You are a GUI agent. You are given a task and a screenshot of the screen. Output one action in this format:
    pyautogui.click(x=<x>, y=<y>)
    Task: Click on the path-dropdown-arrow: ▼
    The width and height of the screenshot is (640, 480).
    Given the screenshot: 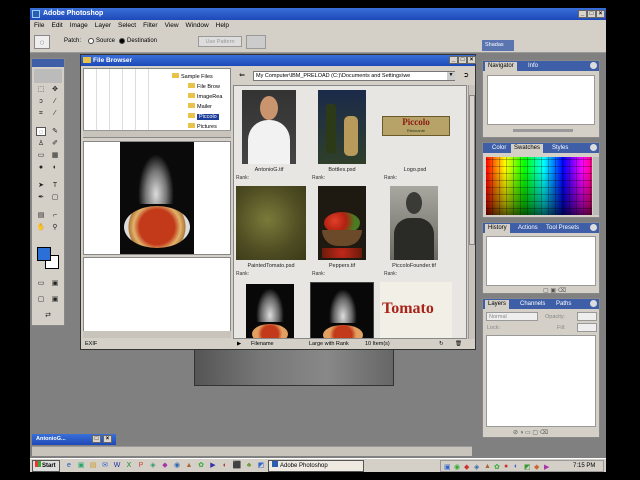 What is the action you would take?
    pyautogui.click(x=451, y=76)
    